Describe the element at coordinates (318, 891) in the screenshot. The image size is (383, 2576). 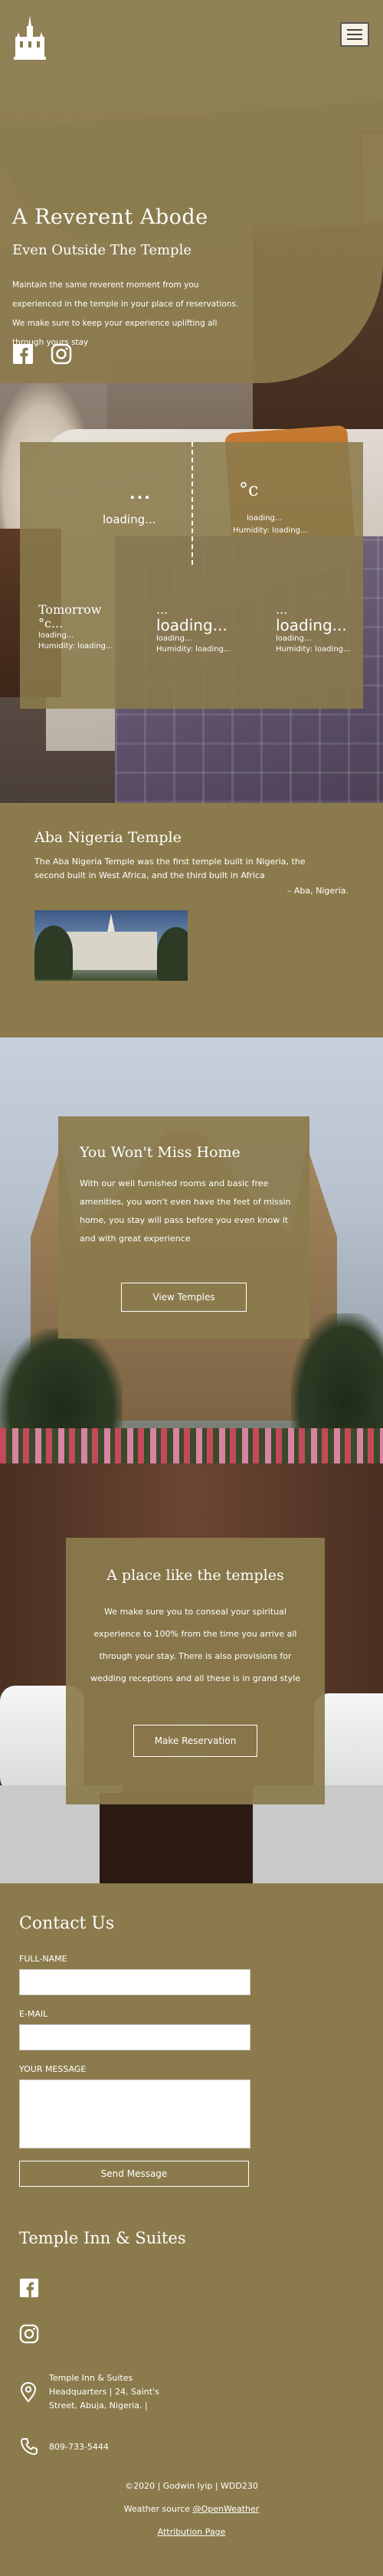
I see `aba-temple-credit: – Aba, Nigeria.` at that location.